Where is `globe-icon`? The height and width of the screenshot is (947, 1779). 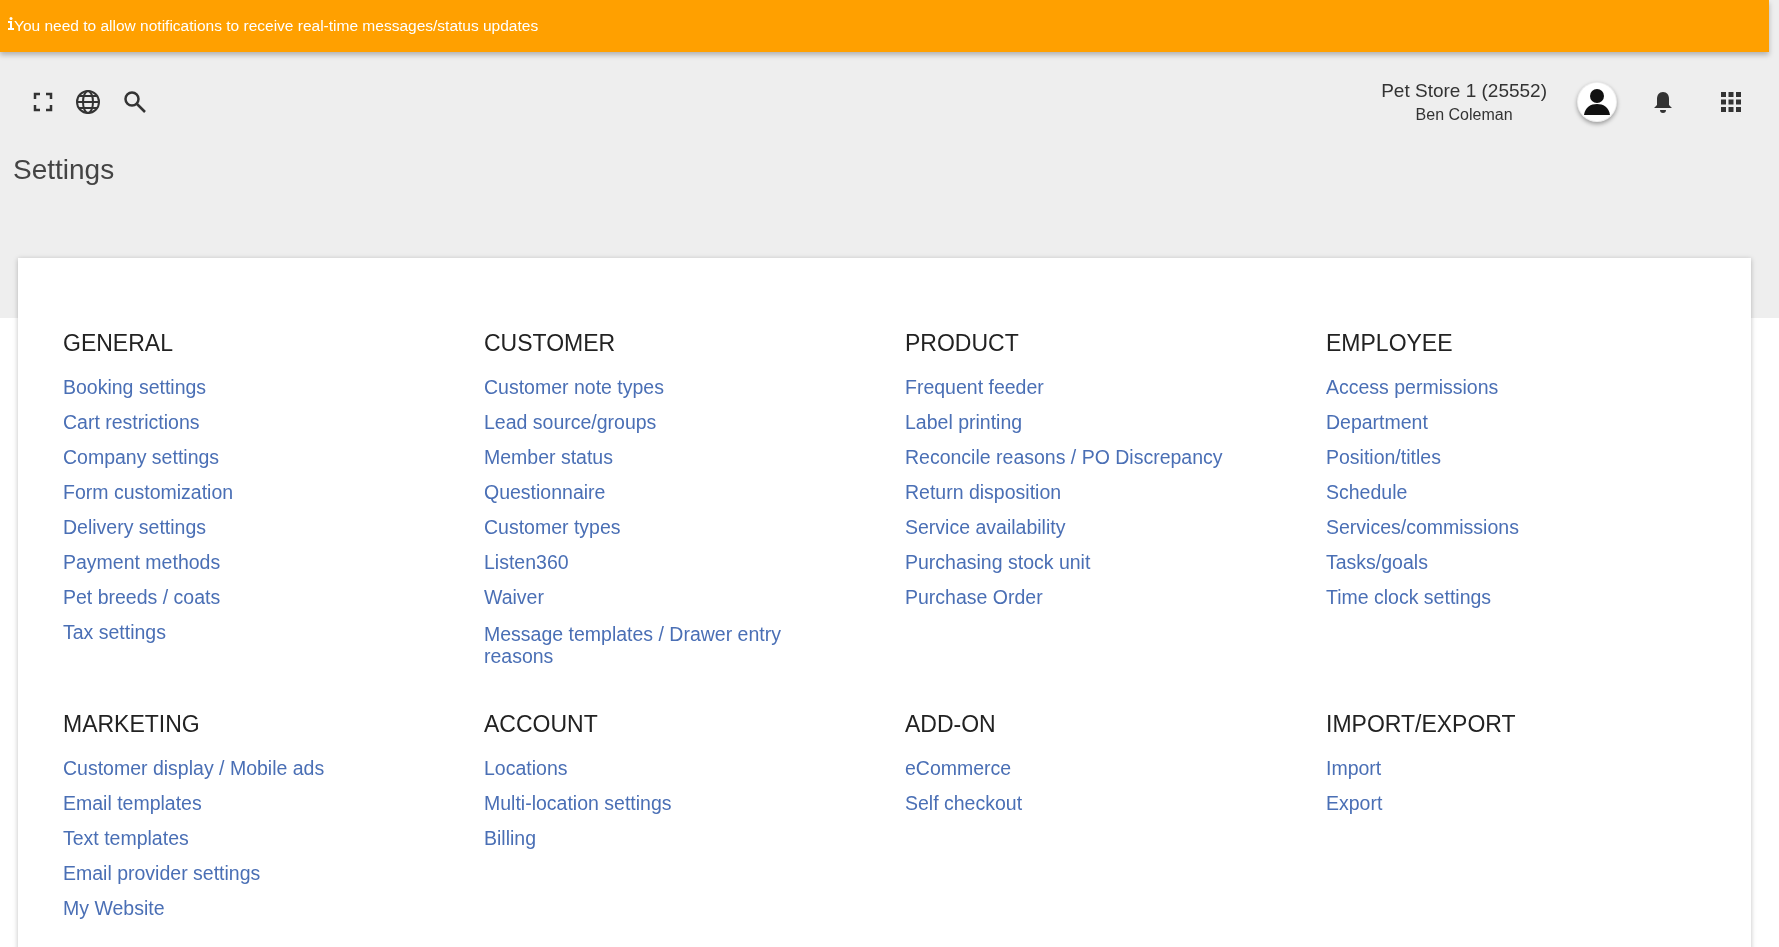
globe-icon is located at coordinates (88, 102).